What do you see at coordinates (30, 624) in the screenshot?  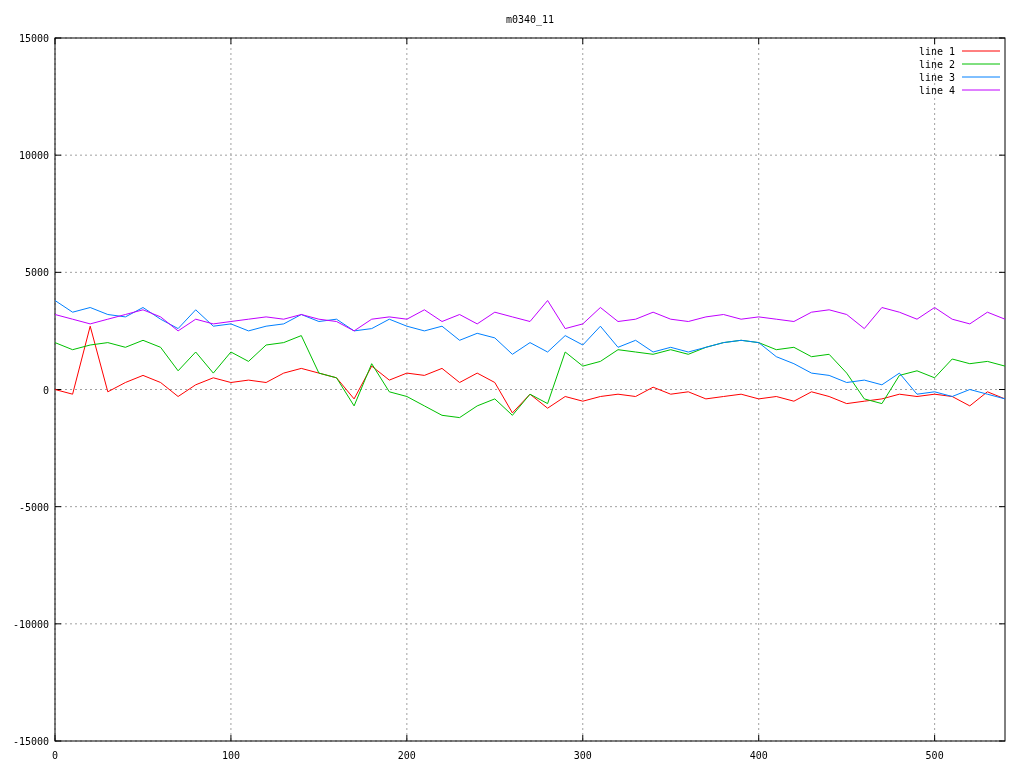 I see `y-tick-label: -10000` at bounding box center [30, 624].